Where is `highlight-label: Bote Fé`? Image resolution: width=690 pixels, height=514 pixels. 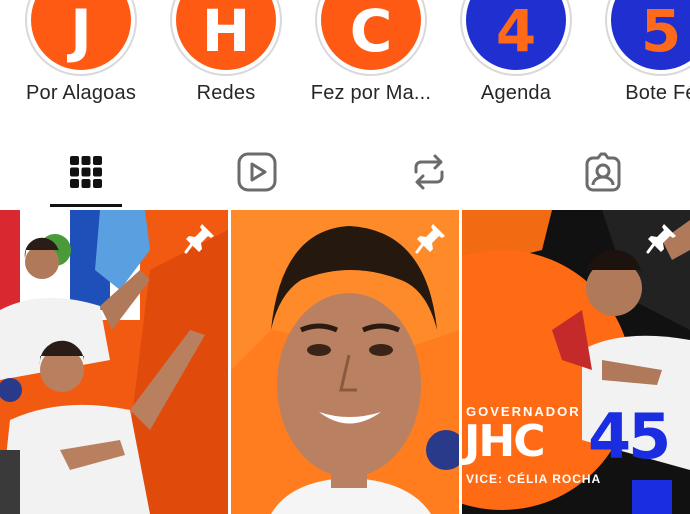
highlight-label: Bote Fé is located at coordinates (657, 93).